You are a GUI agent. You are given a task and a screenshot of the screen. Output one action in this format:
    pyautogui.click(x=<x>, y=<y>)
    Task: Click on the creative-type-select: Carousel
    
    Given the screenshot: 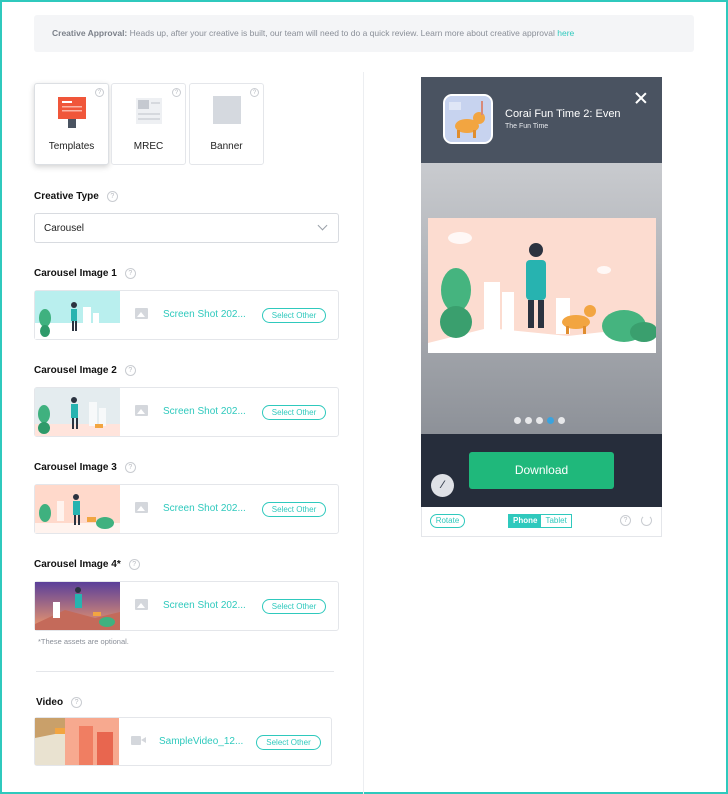 What is the action you would take?
    pyautogui.click(x=186, y=228)
    